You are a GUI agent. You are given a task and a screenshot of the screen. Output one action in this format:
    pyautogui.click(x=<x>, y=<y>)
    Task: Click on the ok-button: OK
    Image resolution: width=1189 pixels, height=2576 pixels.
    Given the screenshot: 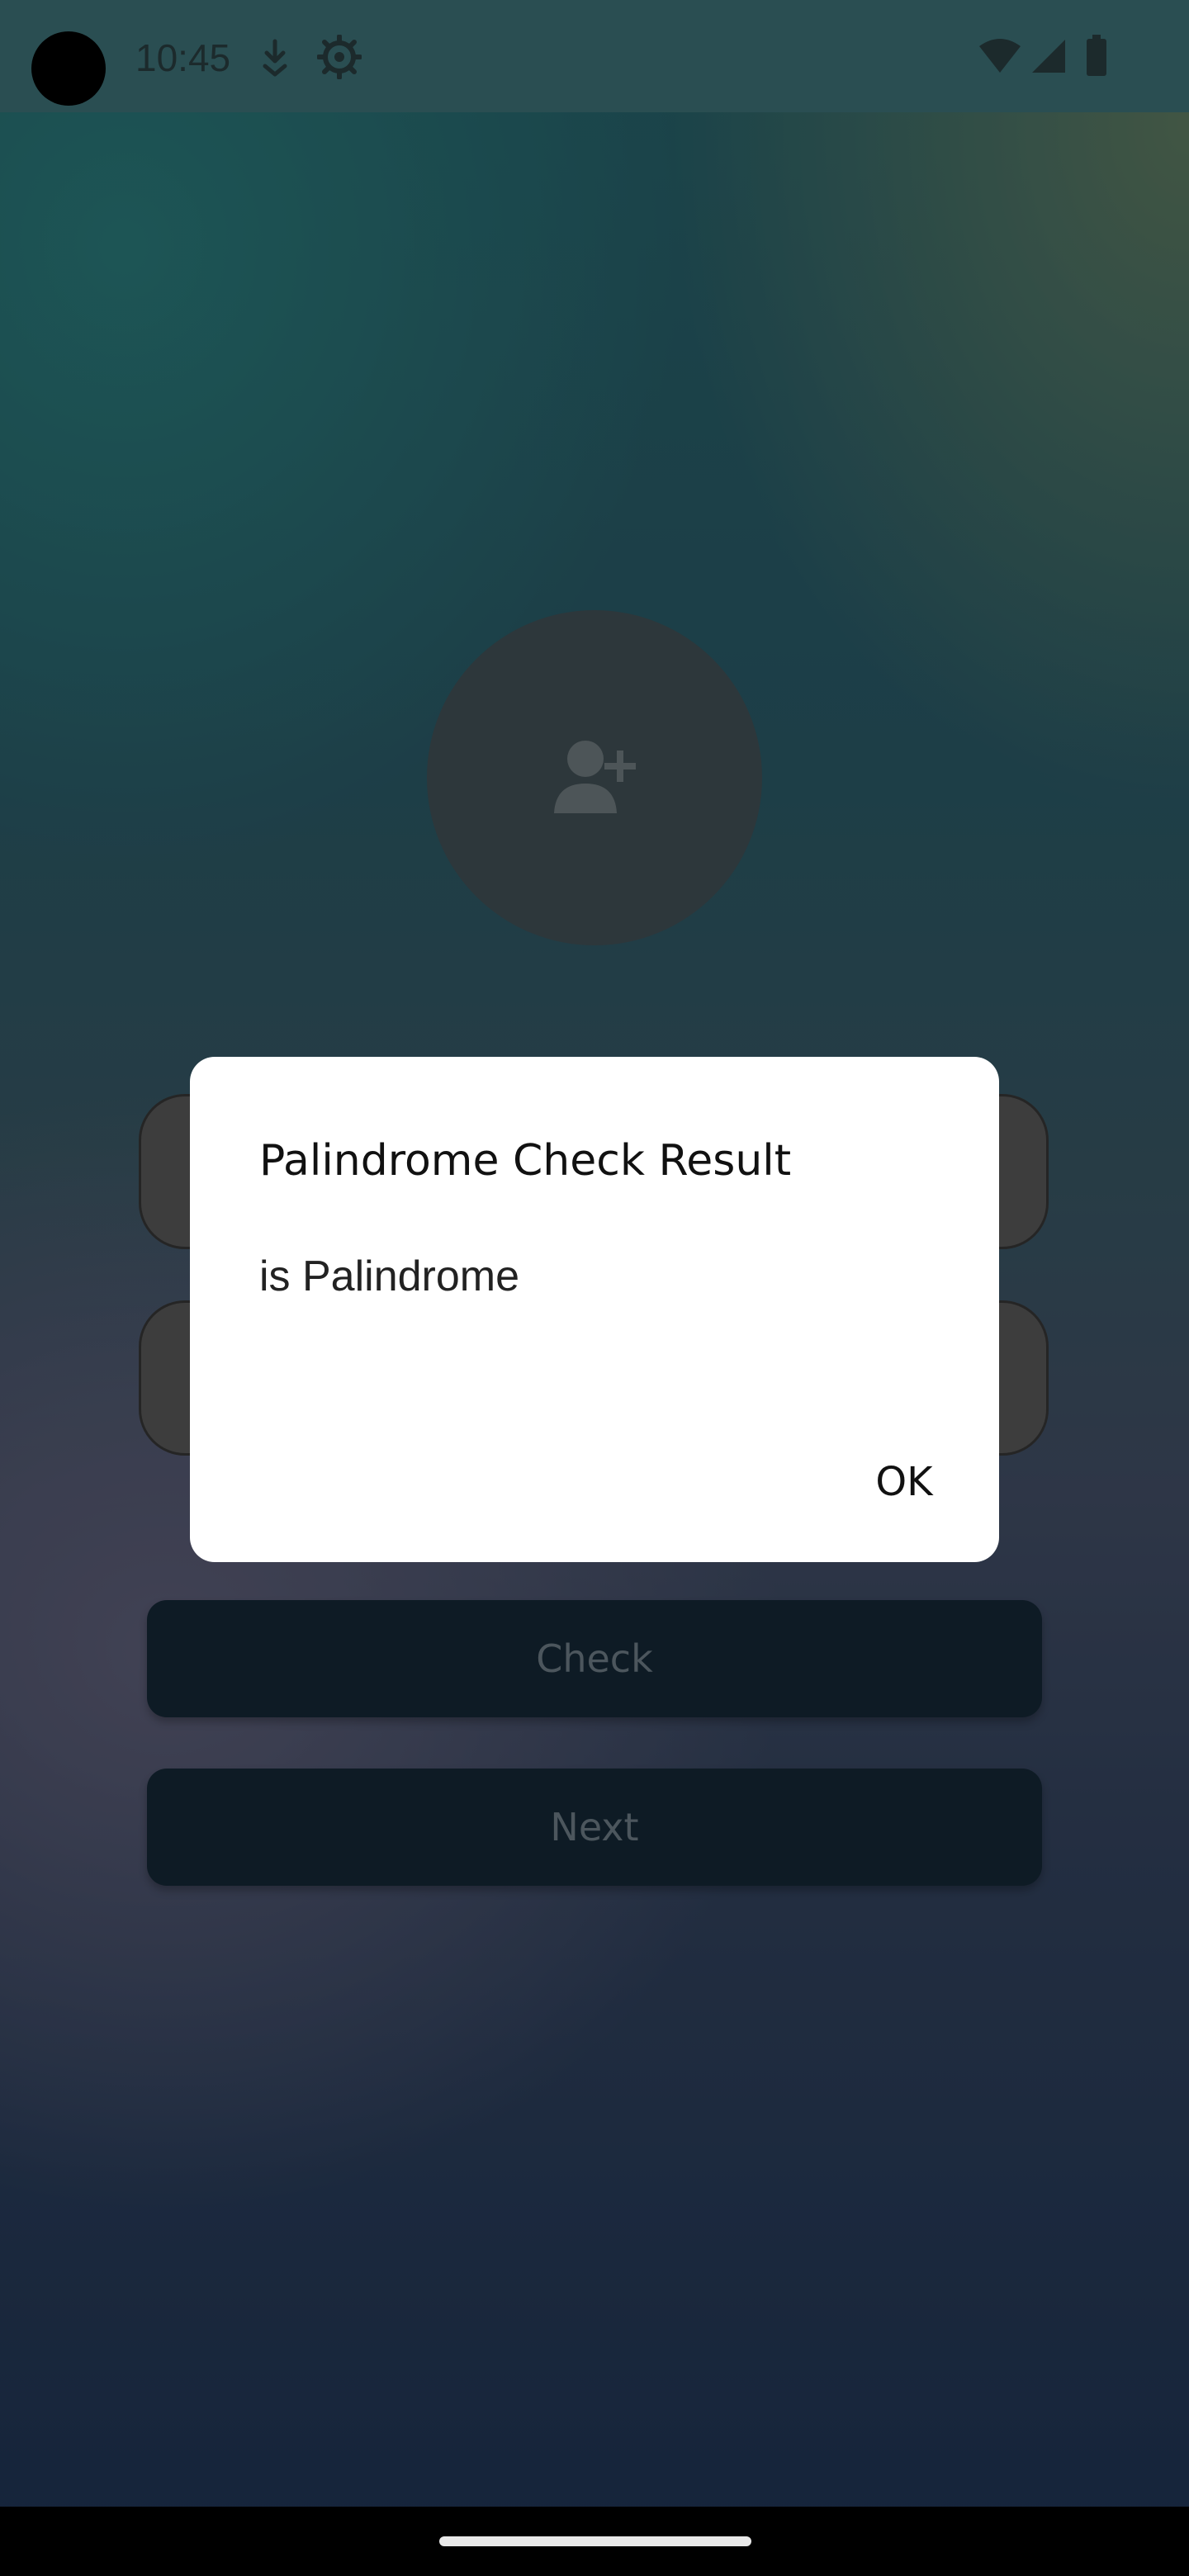 What is the action you would take?
    pyautogui.click(x=904, y=1482)
    